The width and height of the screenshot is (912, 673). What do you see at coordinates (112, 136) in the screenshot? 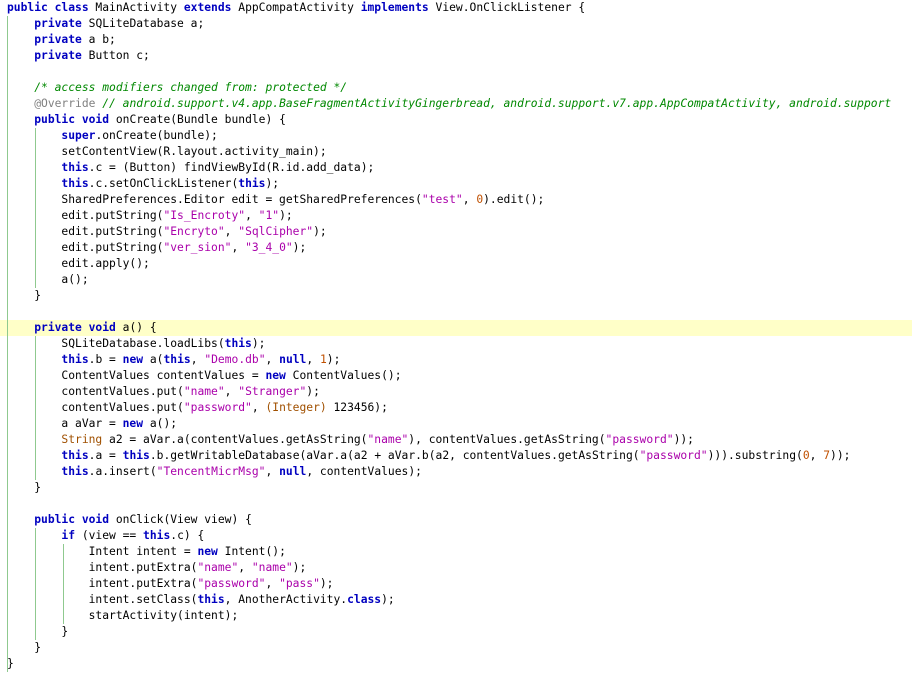
I see `code-text: super.onCreate(bundle);` at bounding box center [112, 136].